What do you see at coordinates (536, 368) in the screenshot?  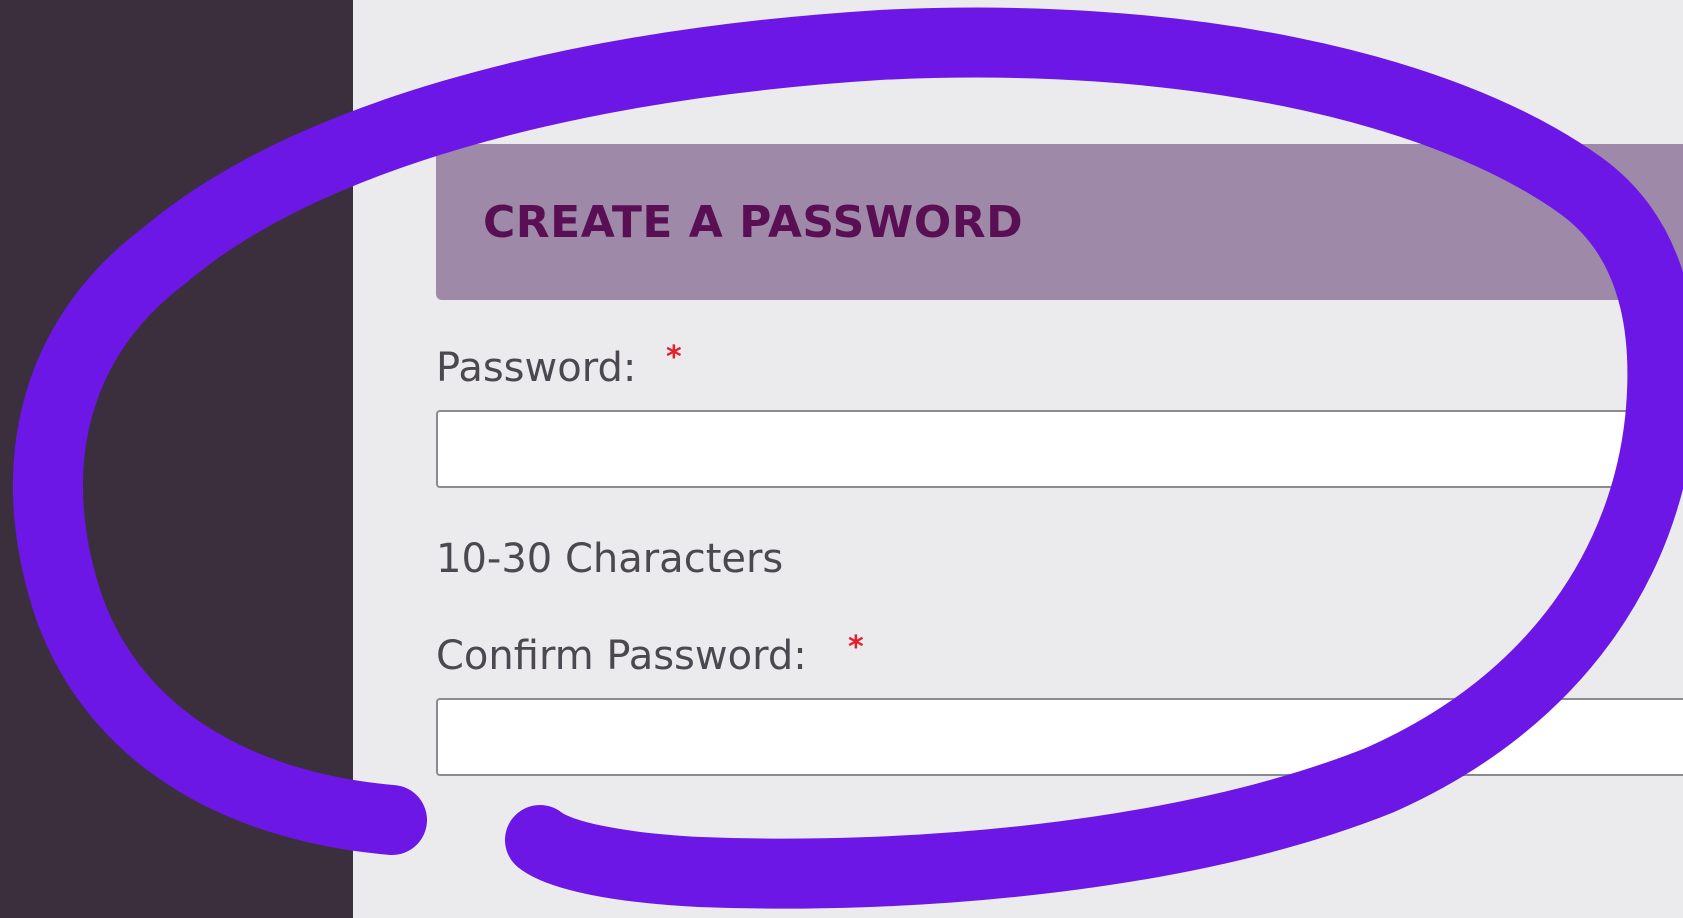 I see `password-label: Password:` at bounding box center [536, 368].